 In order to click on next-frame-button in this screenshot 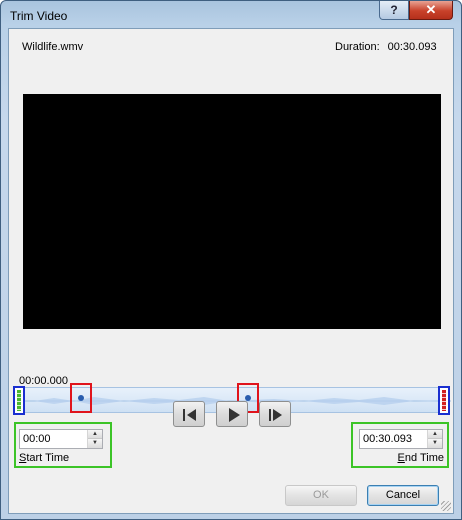, I will do `click(275, 414)`.